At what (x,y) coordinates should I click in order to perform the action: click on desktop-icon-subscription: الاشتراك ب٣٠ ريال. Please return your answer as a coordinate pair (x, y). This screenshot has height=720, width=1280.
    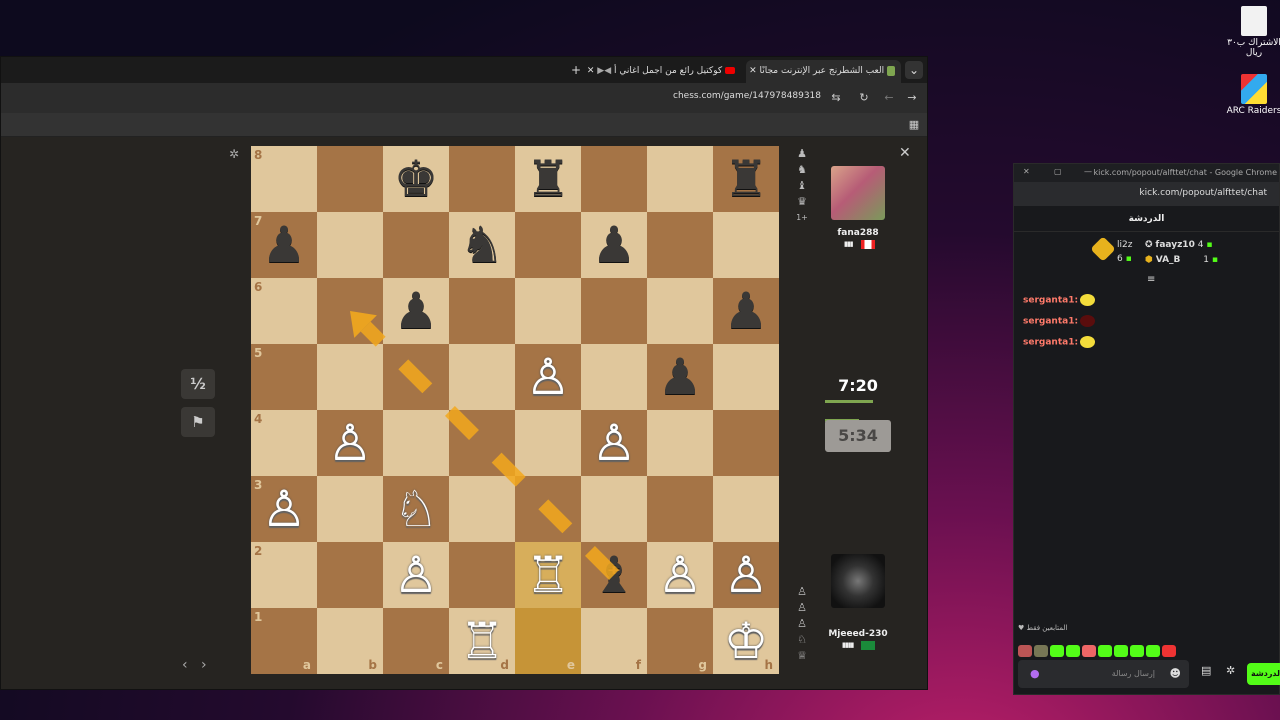
    Looking at the image, I should click on (1252, 32).